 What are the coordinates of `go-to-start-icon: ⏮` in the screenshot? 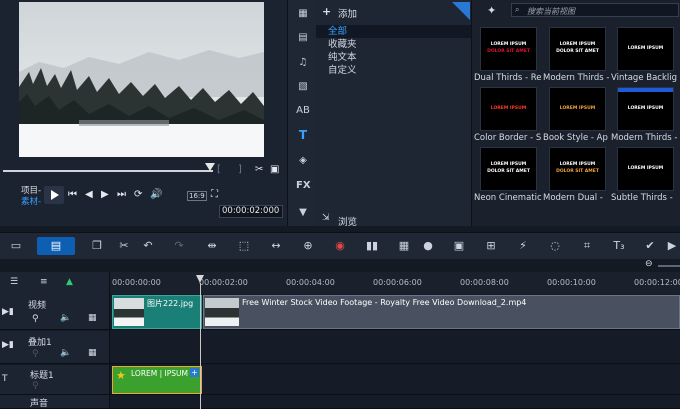 It's located at (72, 195).